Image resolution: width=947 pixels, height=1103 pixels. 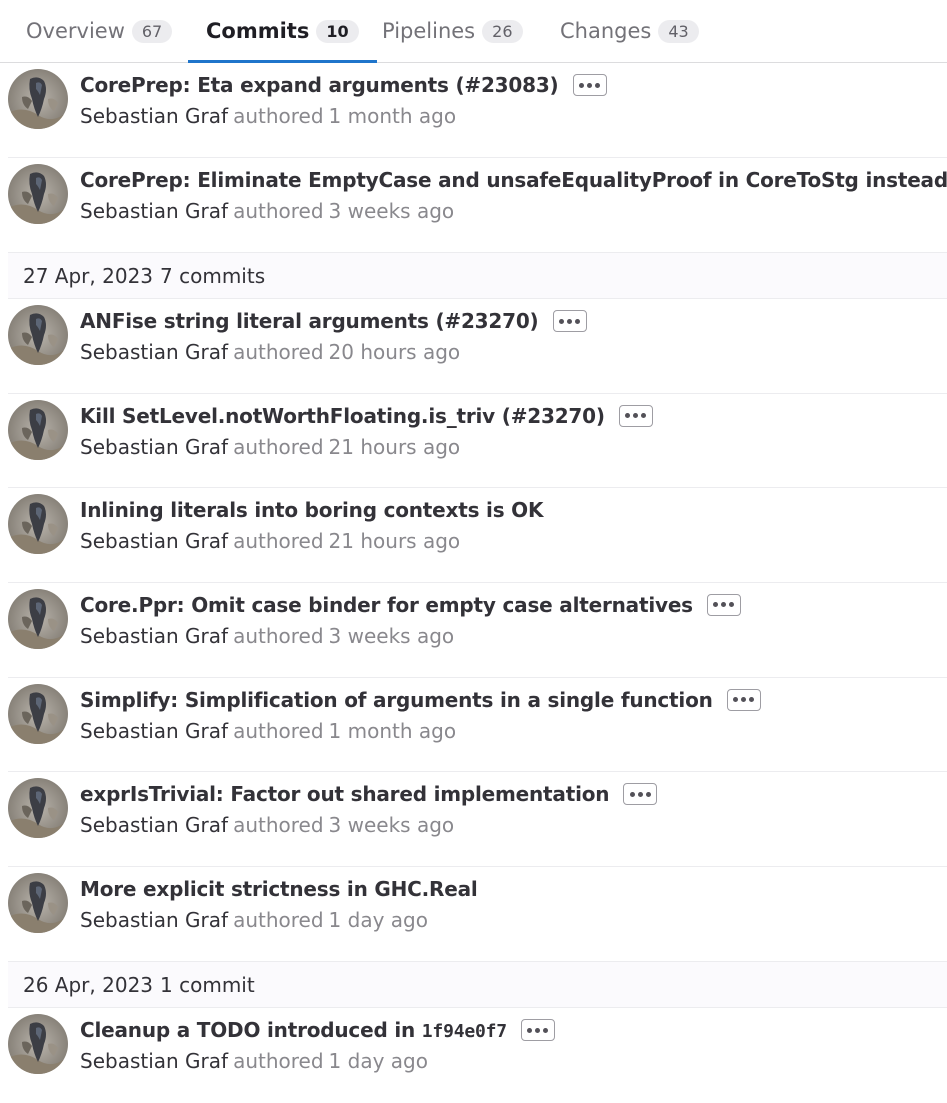 What do you see at coordinates (207, 984) in the screenshot?
I see `group-commit-count: 1 commit` at bounding box center [207, 984].